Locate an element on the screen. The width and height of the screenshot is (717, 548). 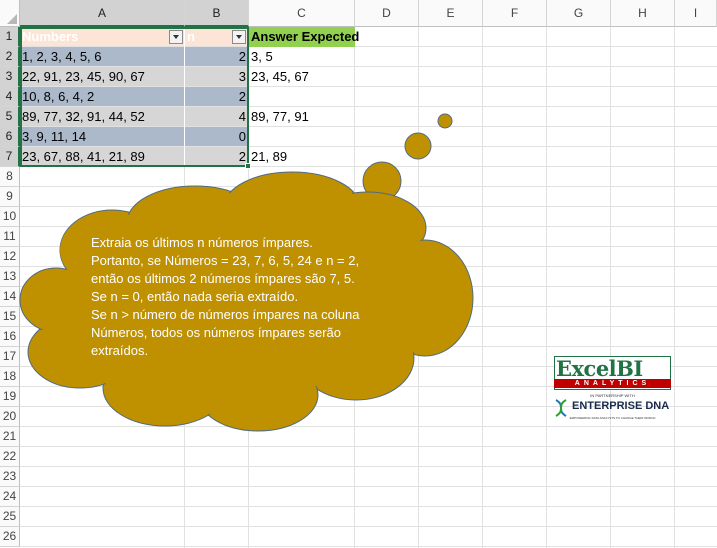
callout-line: Números, todos os números ímpares serão is located at coordinates (216, 332).